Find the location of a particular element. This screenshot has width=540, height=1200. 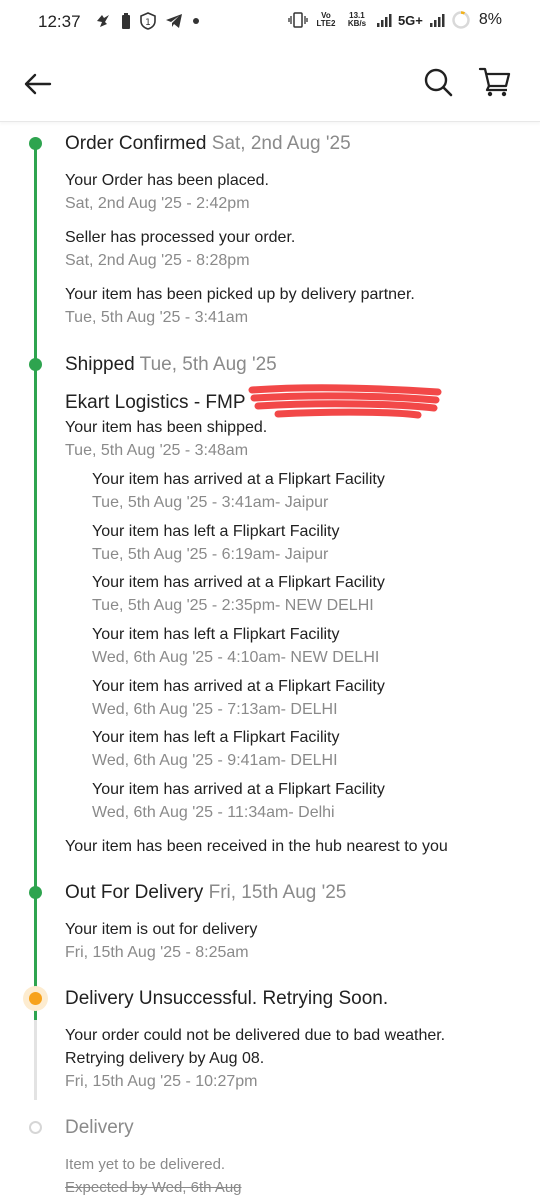

step-title-text: Out For Delivery is located at coordinates (134, 892).